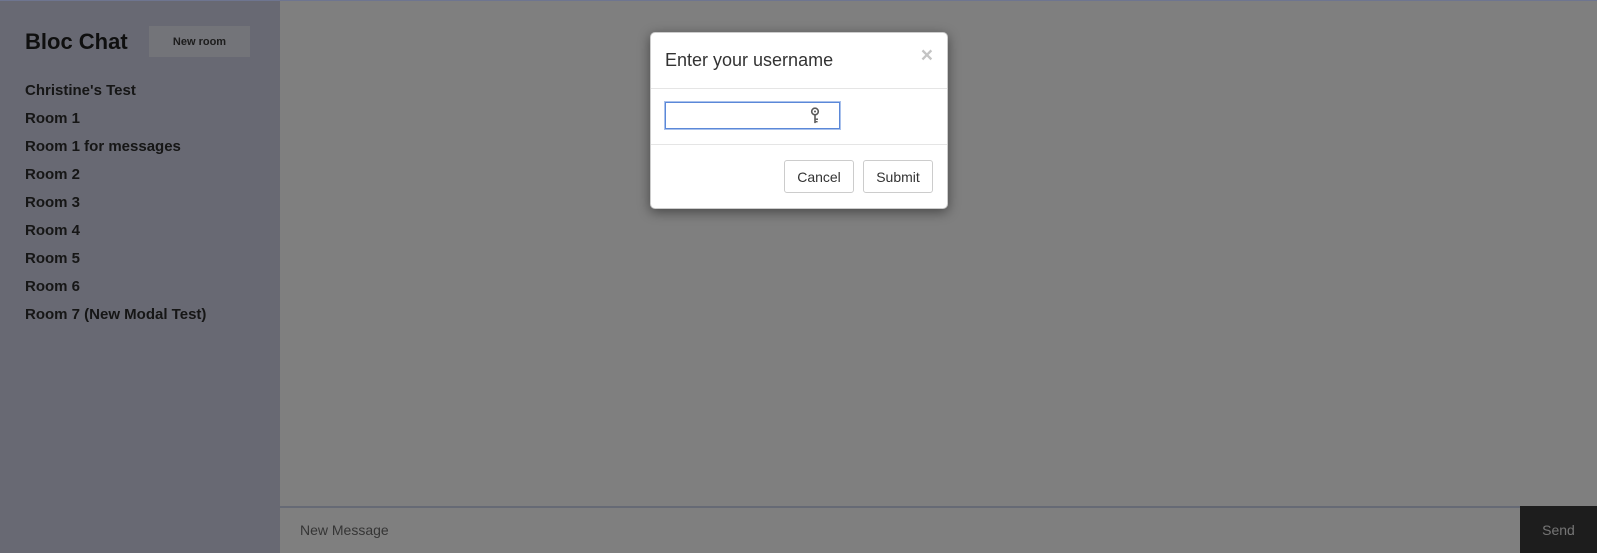 This screenshot has width=1597, height=553. Describe the element at coordinates (898, 176) in the screenshot. I see `submit-button: Submit` at that location.